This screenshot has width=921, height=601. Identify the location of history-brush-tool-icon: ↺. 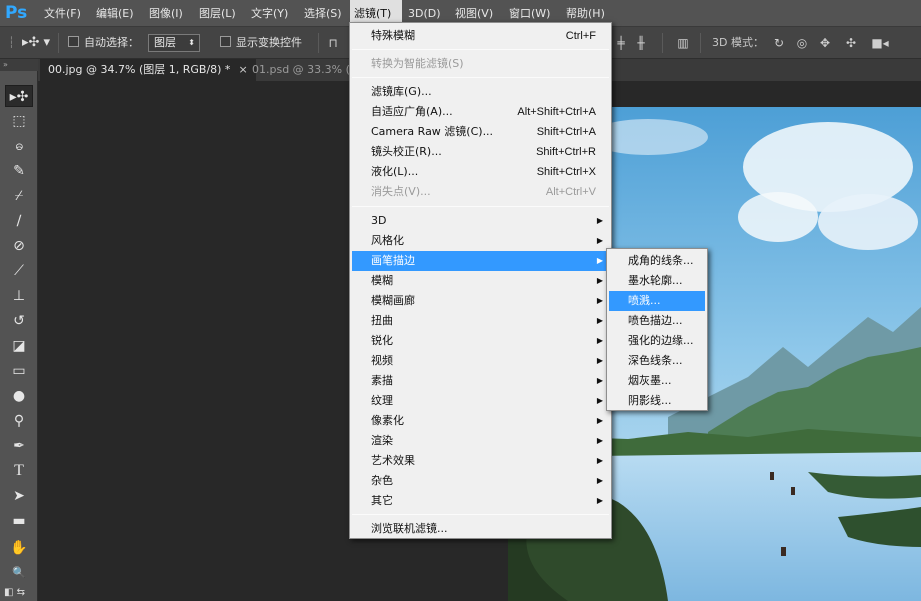
(19, 321).